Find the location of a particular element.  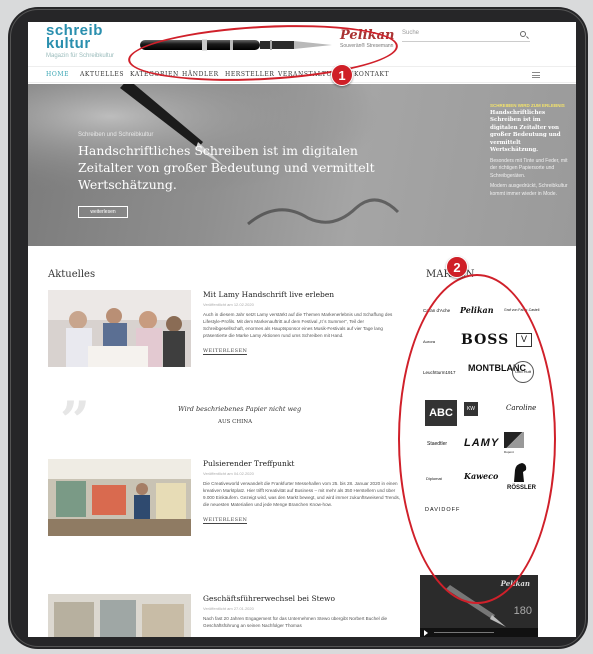

brand-logo-pelikan: Pelikan is located at coordinates (477, 310).